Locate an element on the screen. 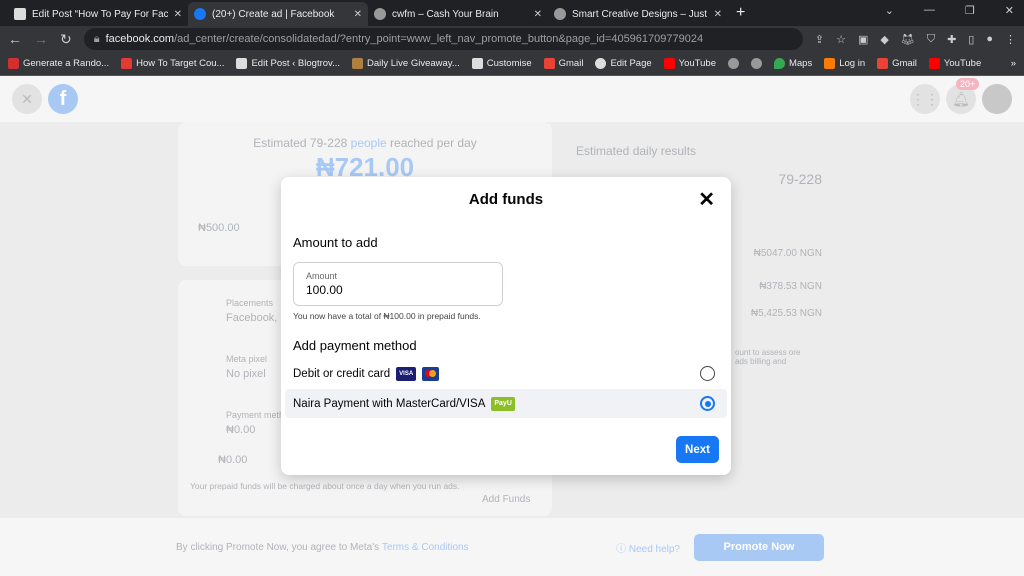 The image size is (1024, 576). amount-input is located at coordinates (398, 290).